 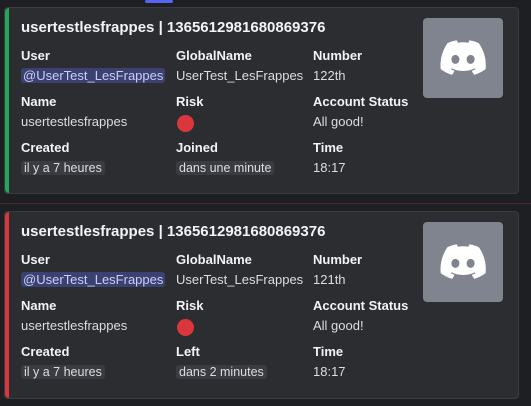 I want to click on scroll-indicator, so click(x=159, y=1).